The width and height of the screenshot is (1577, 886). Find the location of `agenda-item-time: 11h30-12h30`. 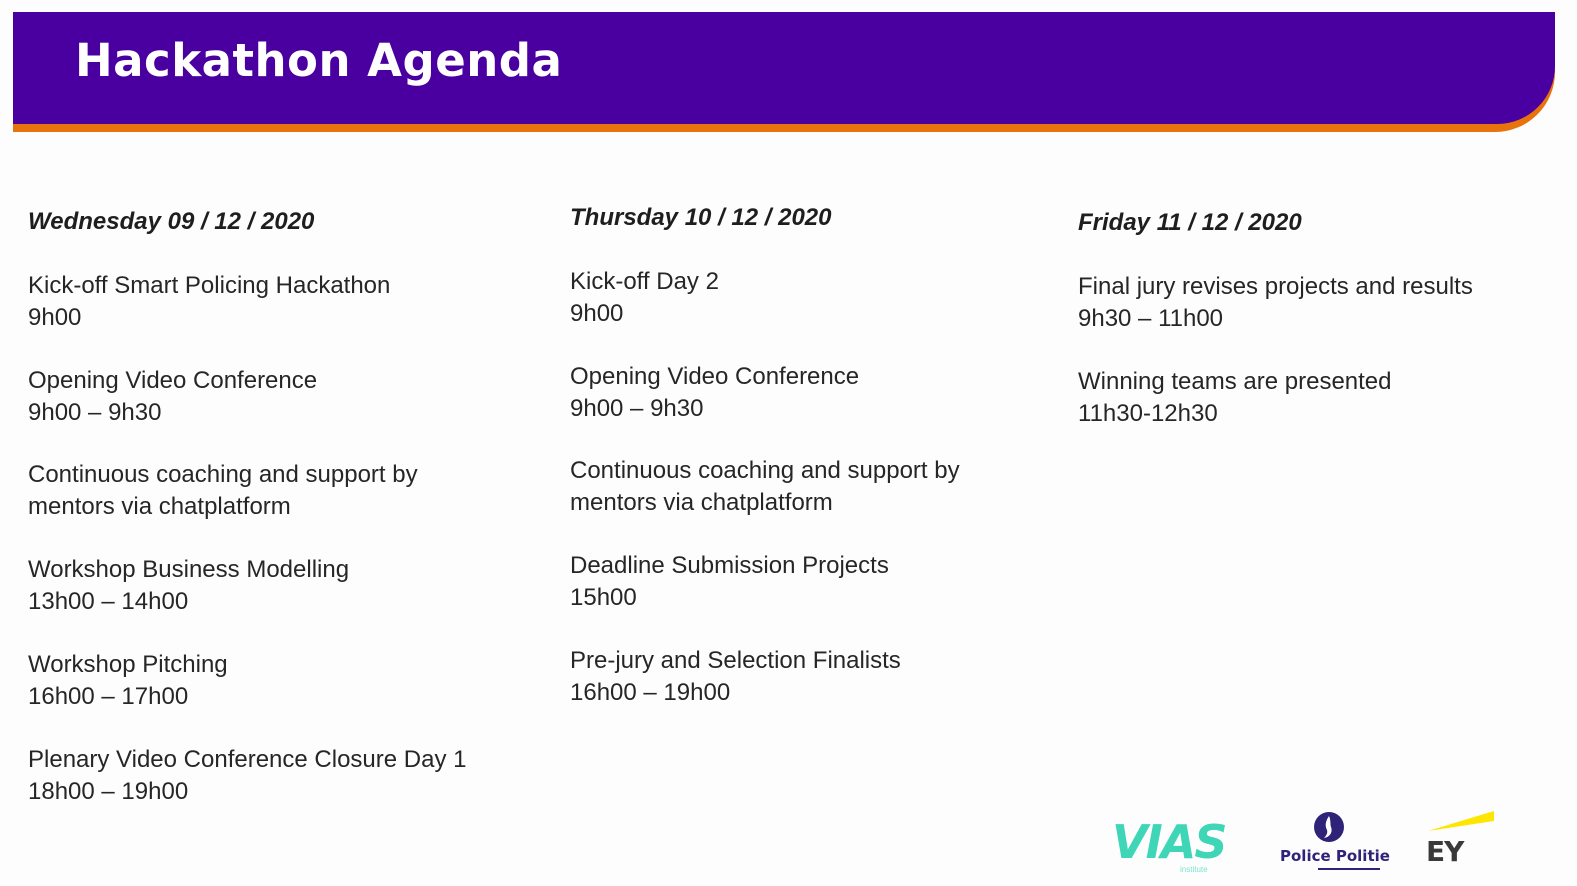

agenda-item-time: 11h30-12h30 is located at coordinates (1148, 413).